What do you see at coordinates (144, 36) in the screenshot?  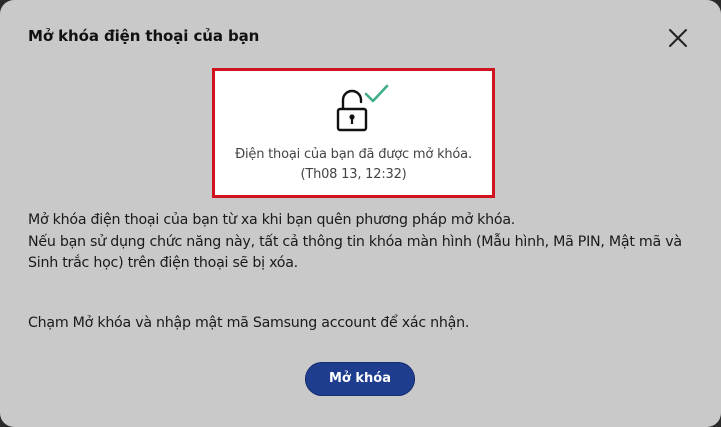 I see `dialog-title: Mở khóa điện thoại của bạn` at bounding box center [144, 36].